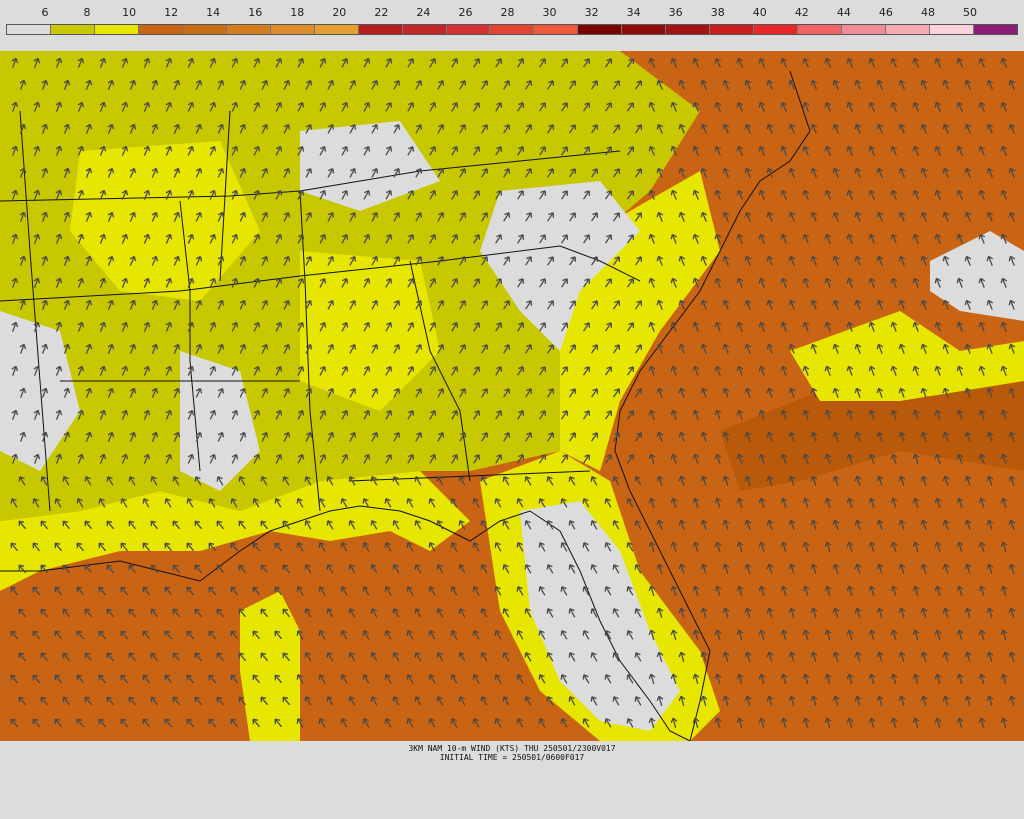 This screenshot has width=1024, height=819. What do you see at coordinates (465, 12) in the screenshot?
I see `legend-tick-label: 26` at bounding box center [465, 12].